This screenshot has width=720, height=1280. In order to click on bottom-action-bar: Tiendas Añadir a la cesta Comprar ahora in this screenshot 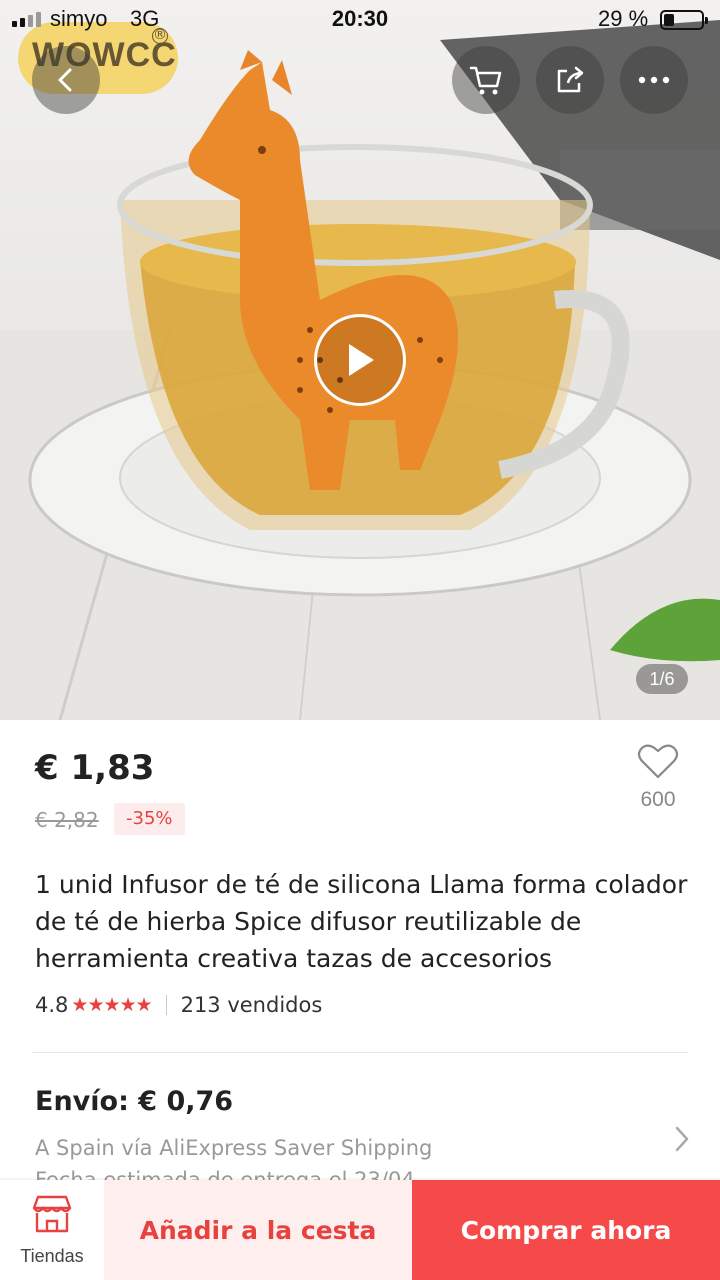, I will do `click(360, 1230)`.